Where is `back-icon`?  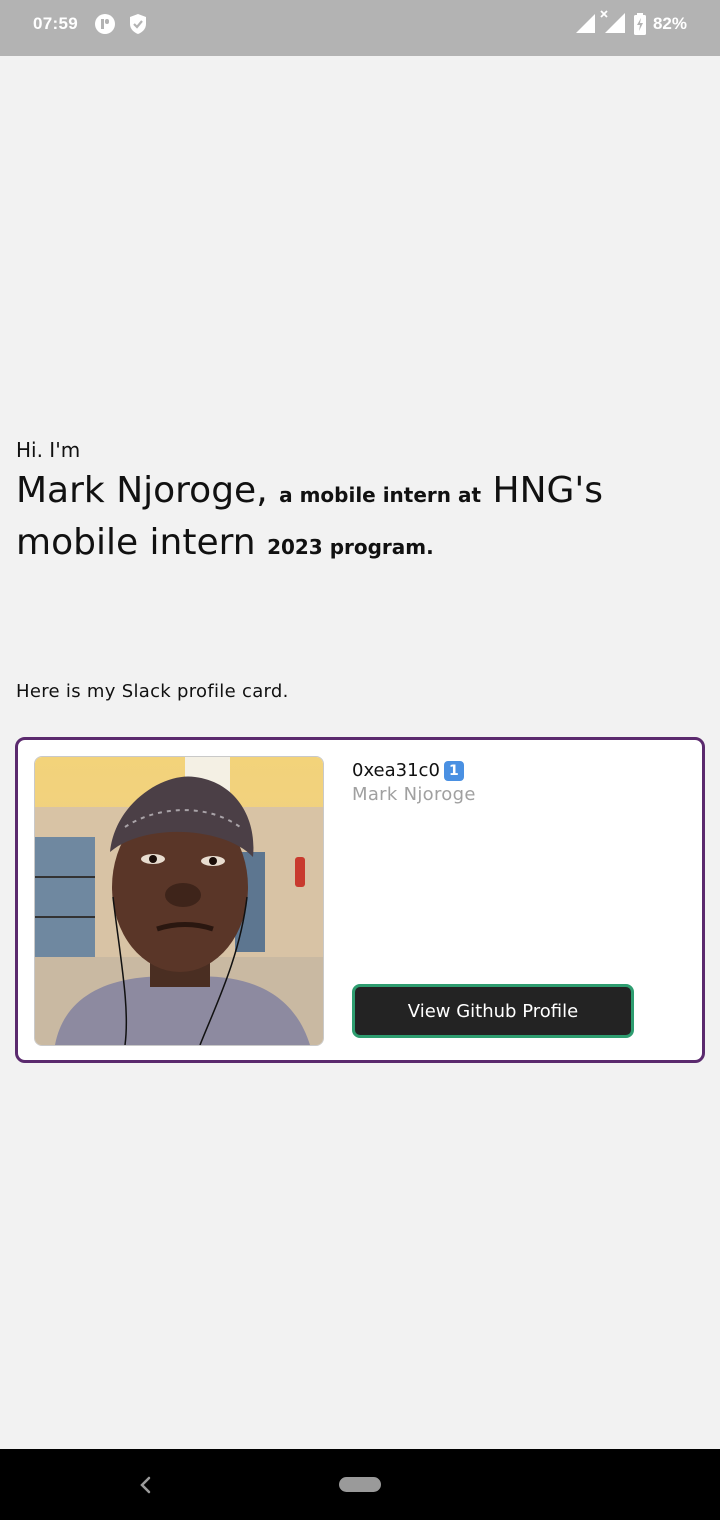
back-icon is located at coordinates (146, 1487).